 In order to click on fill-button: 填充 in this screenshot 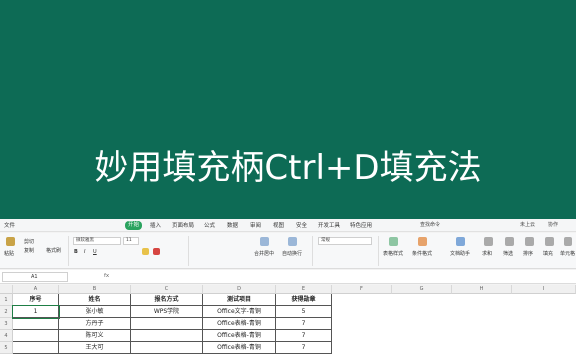, I will do `click(548, 253)`.